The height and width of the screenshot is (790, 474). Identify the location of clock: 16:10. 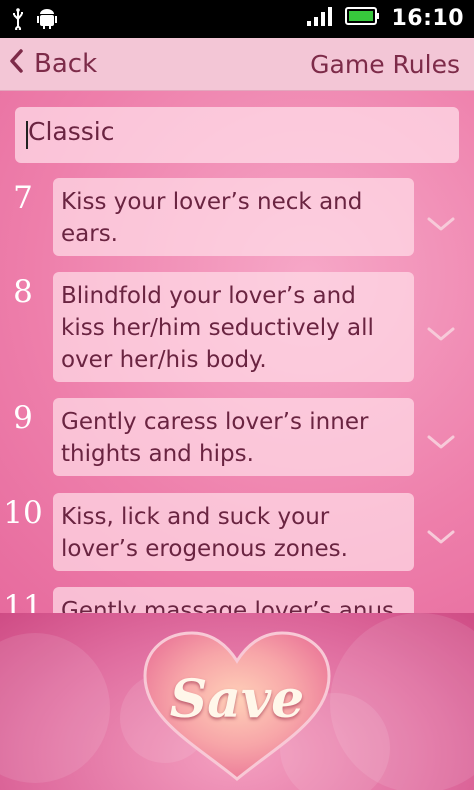
(427, 18).